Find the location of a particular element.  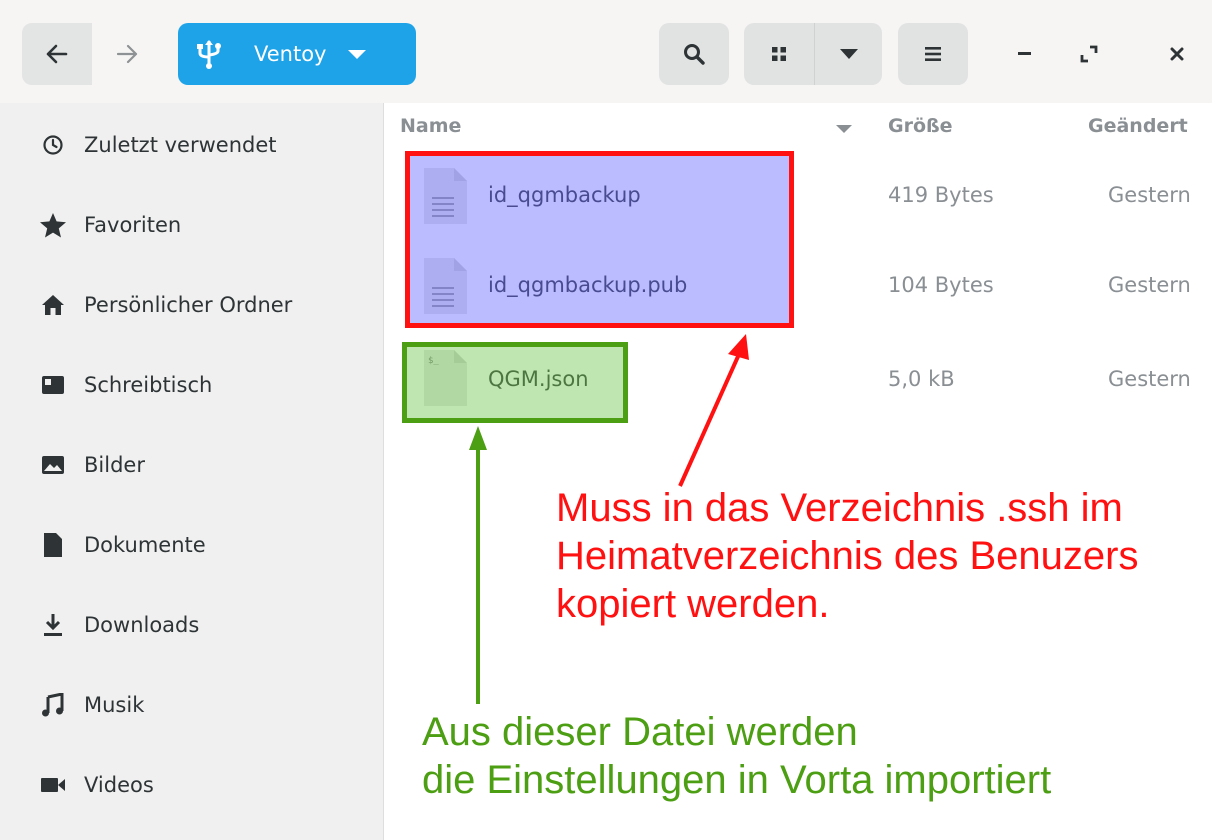

clock-icon is located at coordinates (53, 145).